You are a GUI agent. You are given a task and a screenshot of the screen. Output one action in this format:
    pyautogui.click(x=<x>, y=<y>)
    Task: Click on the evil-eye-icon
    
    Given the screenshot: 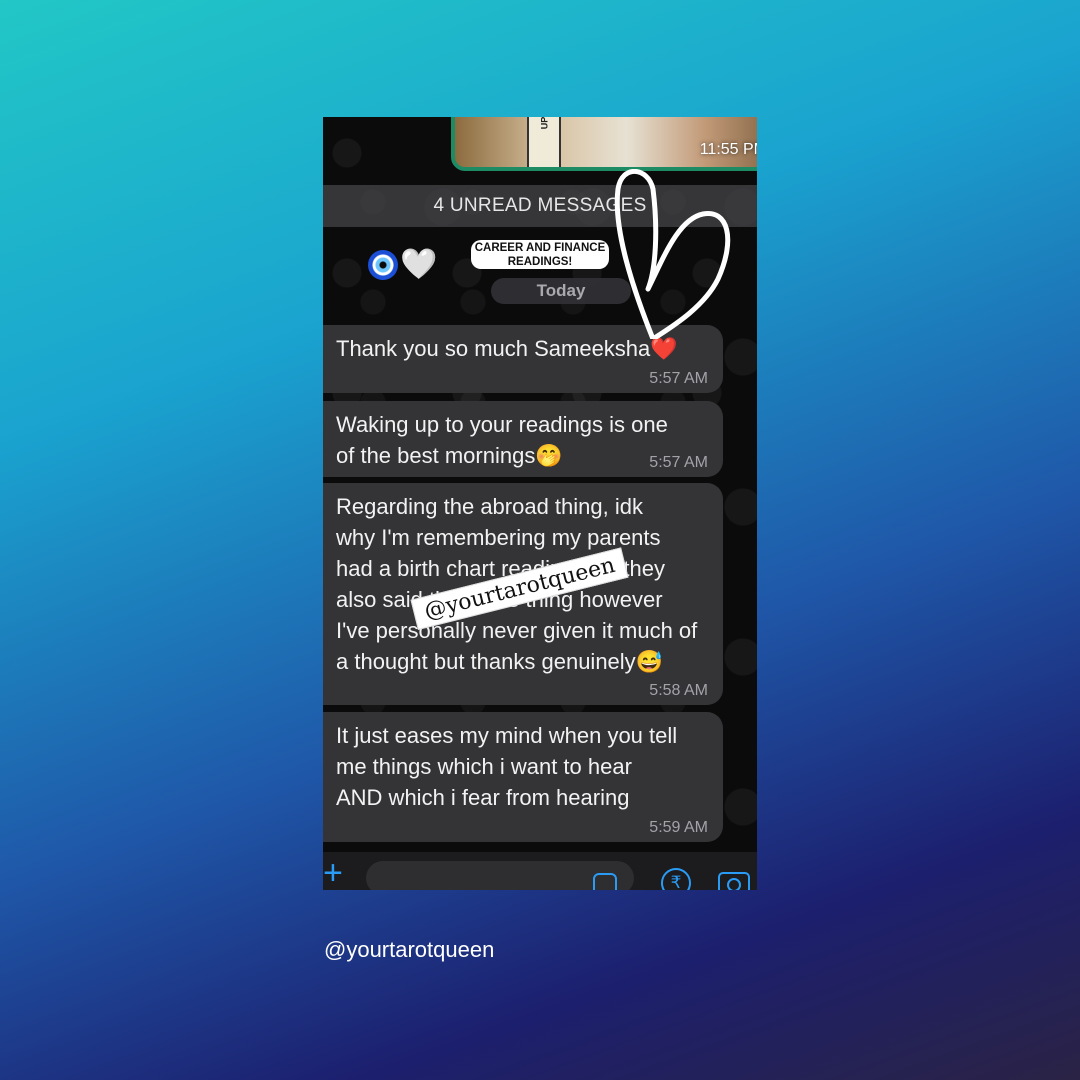 What is the action you would take?
    pyautogui.click(x=383, y=265)
    